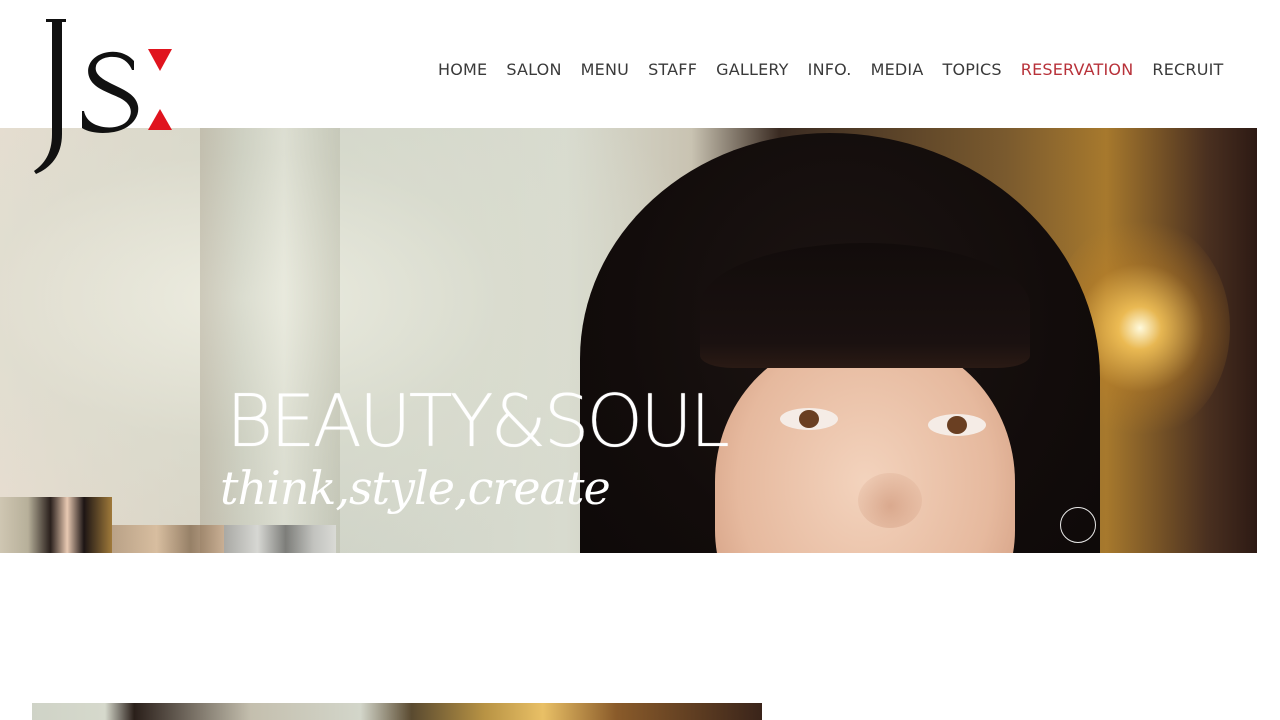 The image size is (1280, 720). Describe the element at coordinates (478, 421) in the screenshot. I see `hero-title: BEAUTY&SOUL` at that location.